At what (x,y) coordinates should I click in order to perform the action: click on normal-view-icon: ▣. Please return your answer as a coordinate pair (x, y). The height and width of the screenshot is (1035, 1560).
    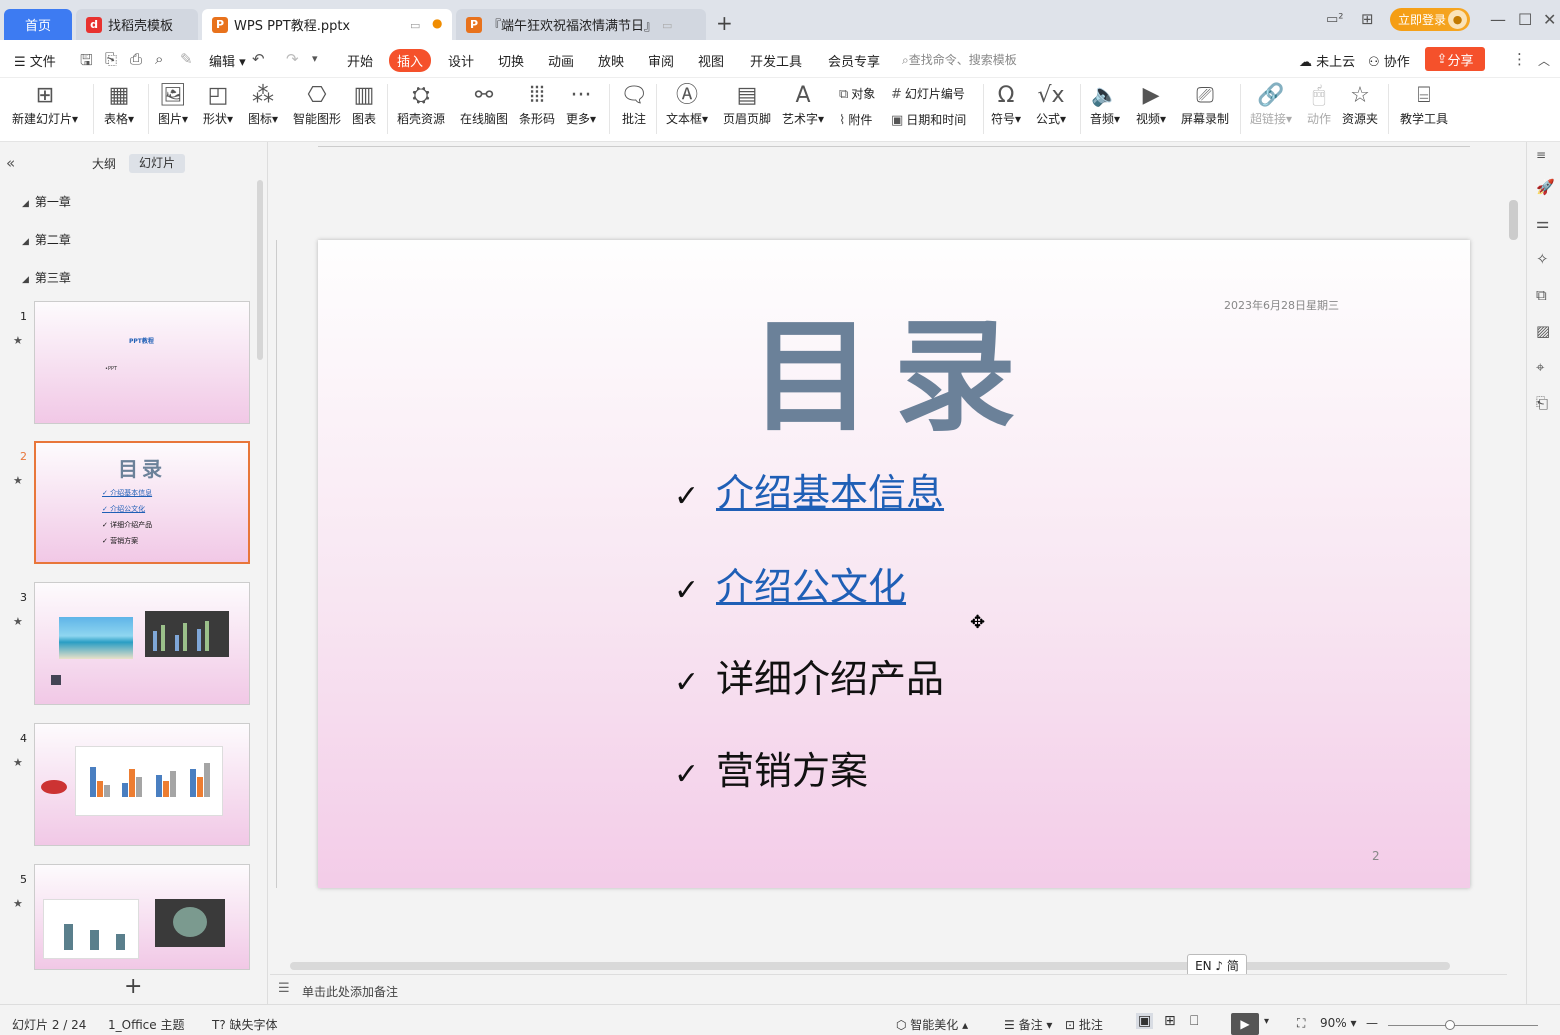
    Looking at the image, I should click on (1145, 1021).